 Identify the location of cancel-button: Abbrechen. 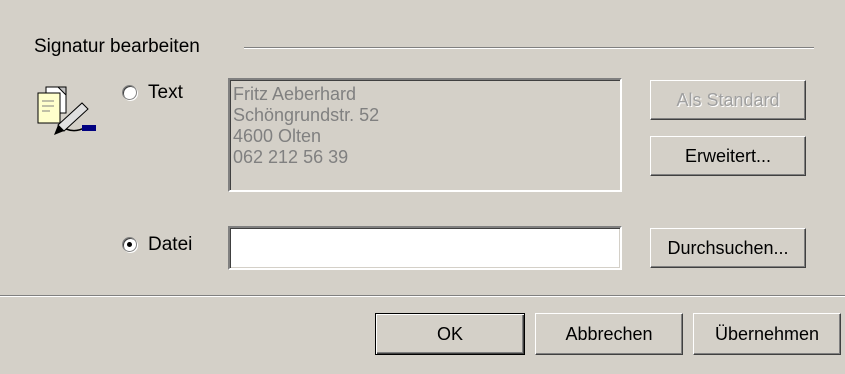
(609, 334).